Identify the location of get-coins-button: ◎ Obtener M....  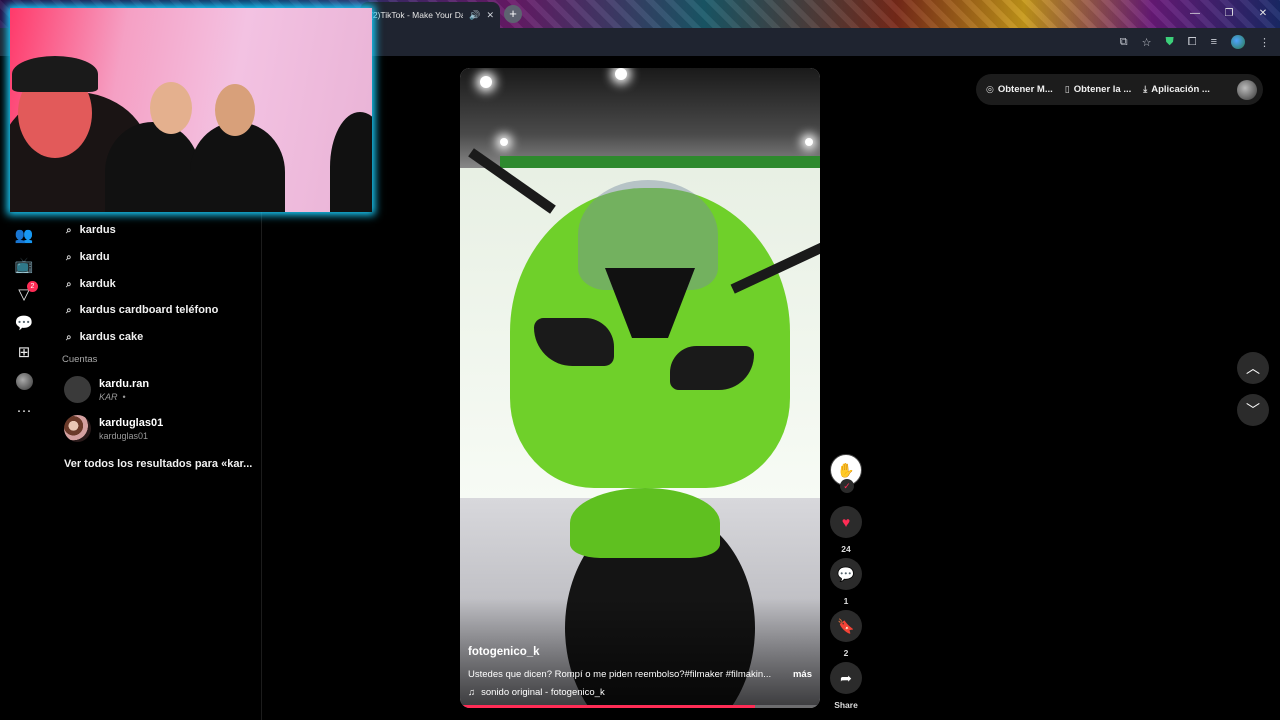
(1019, 89).